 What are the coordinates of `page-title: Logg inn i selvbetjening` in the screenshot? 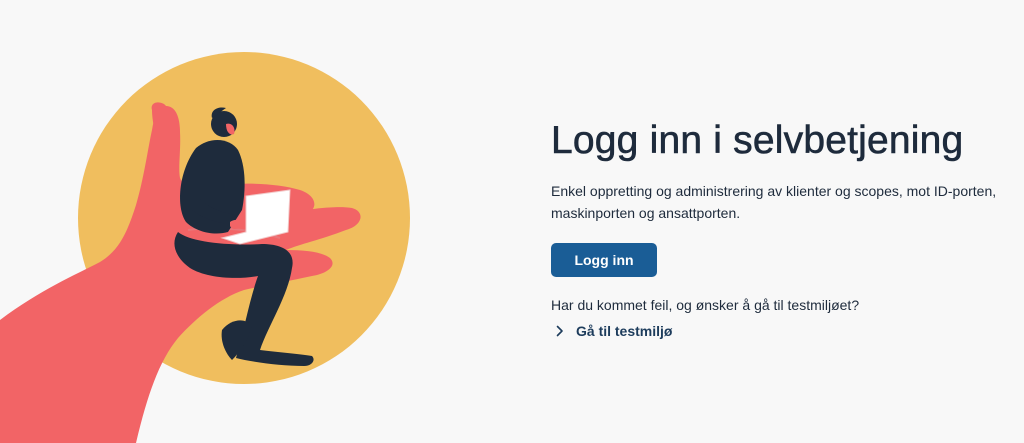 It's located at (757, 141).